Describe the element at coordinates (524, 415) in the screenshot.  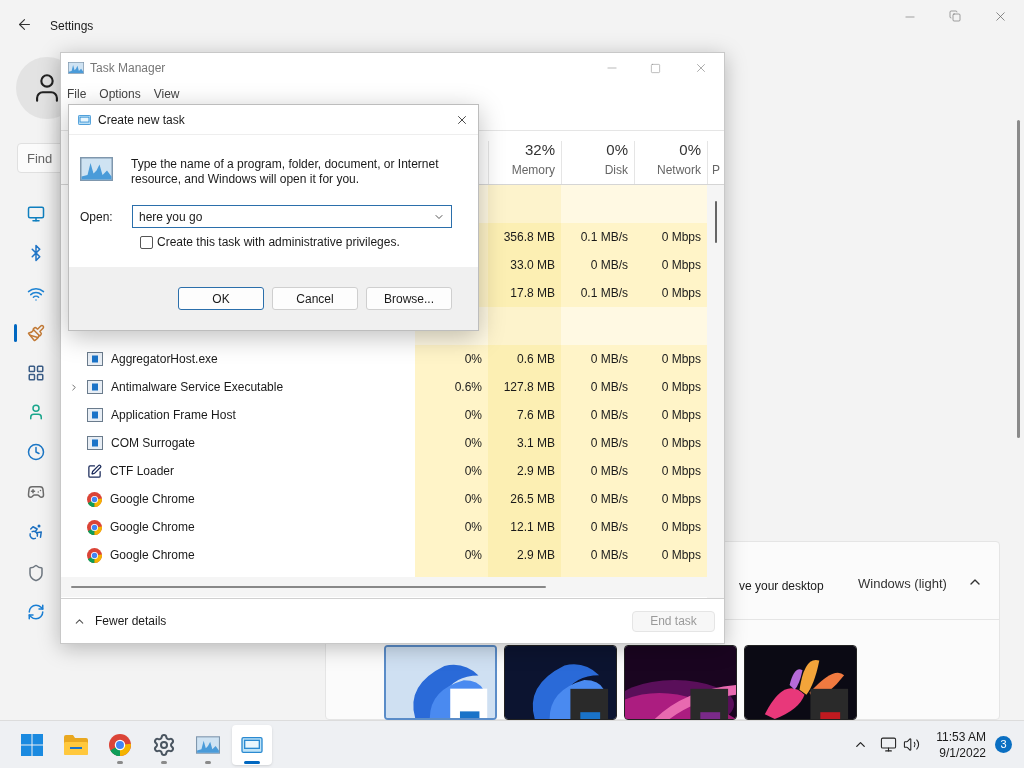
I see `table-cell: 7.6 MB` at that location.